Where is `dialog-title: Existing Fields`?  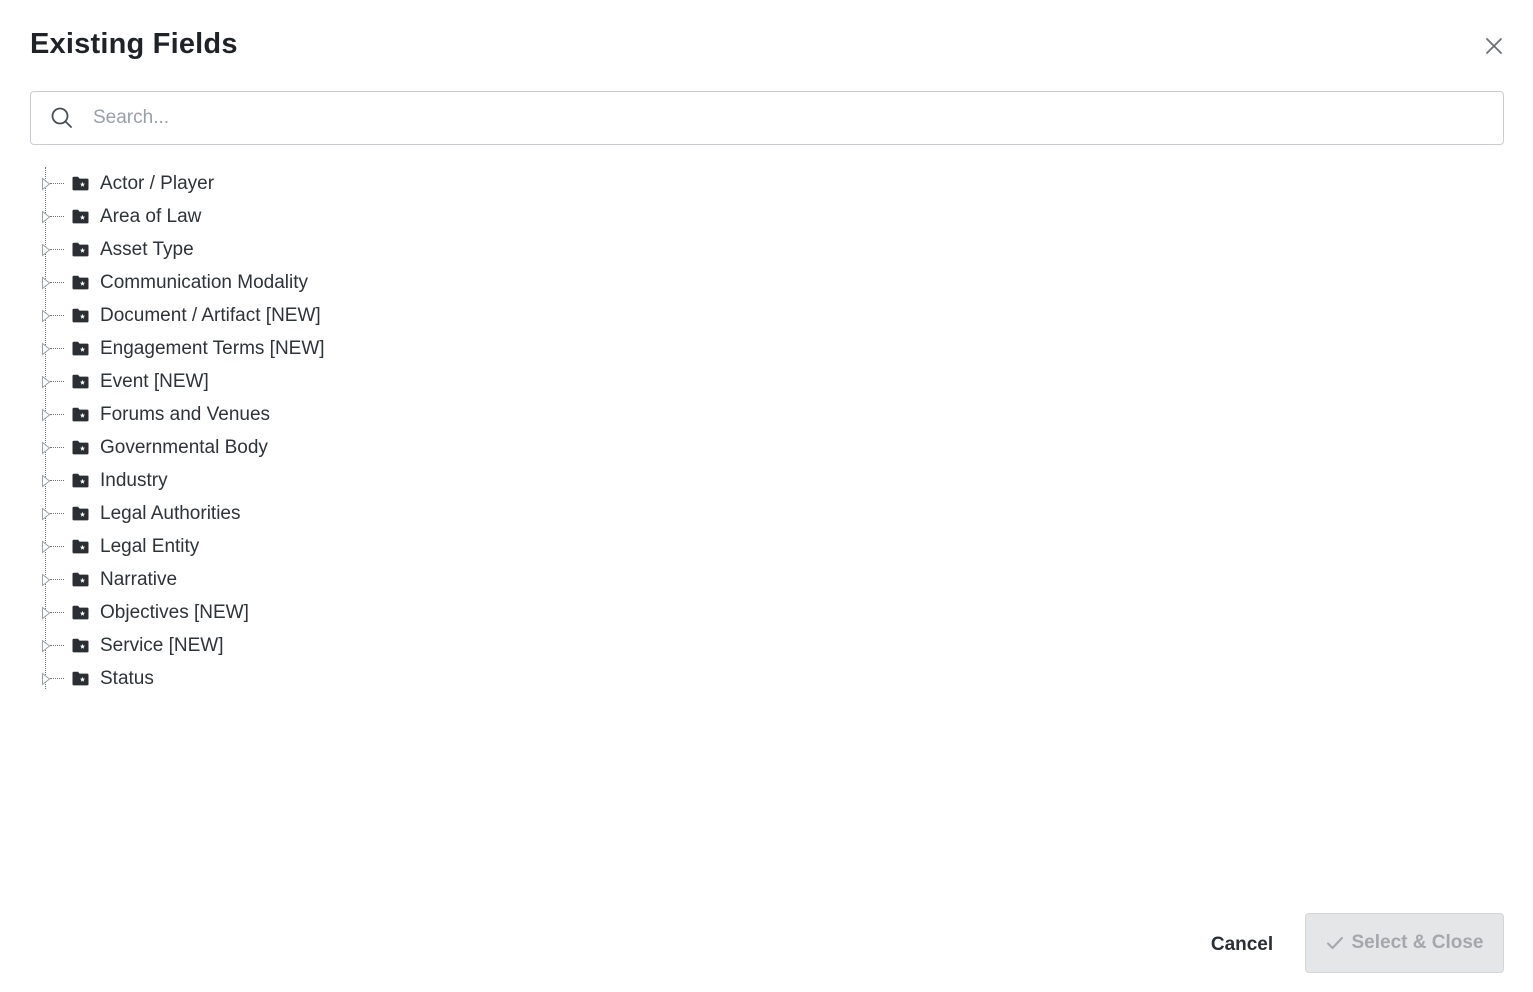
dialog-title: Existing Fields is located at coordinates (134, 44).